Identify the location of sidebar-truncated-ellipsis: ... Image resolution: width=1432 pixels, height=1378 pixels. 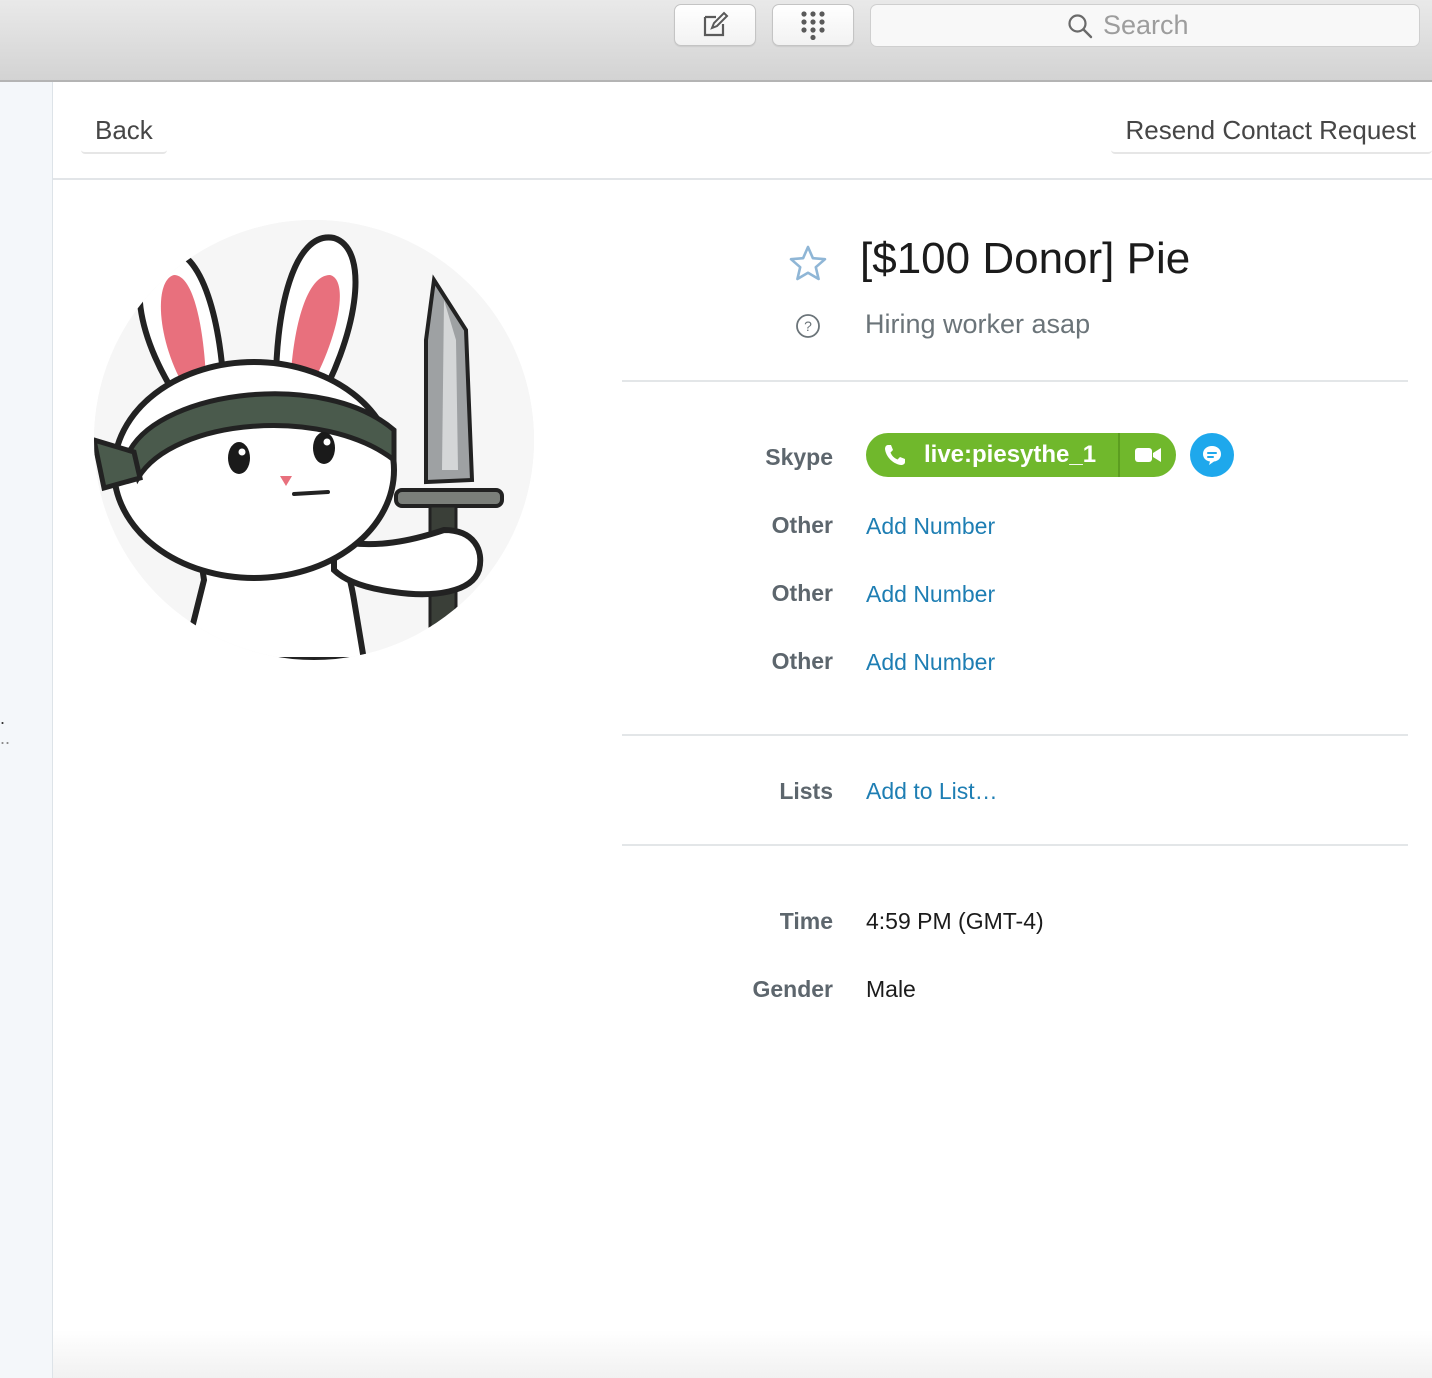
(5, 738).